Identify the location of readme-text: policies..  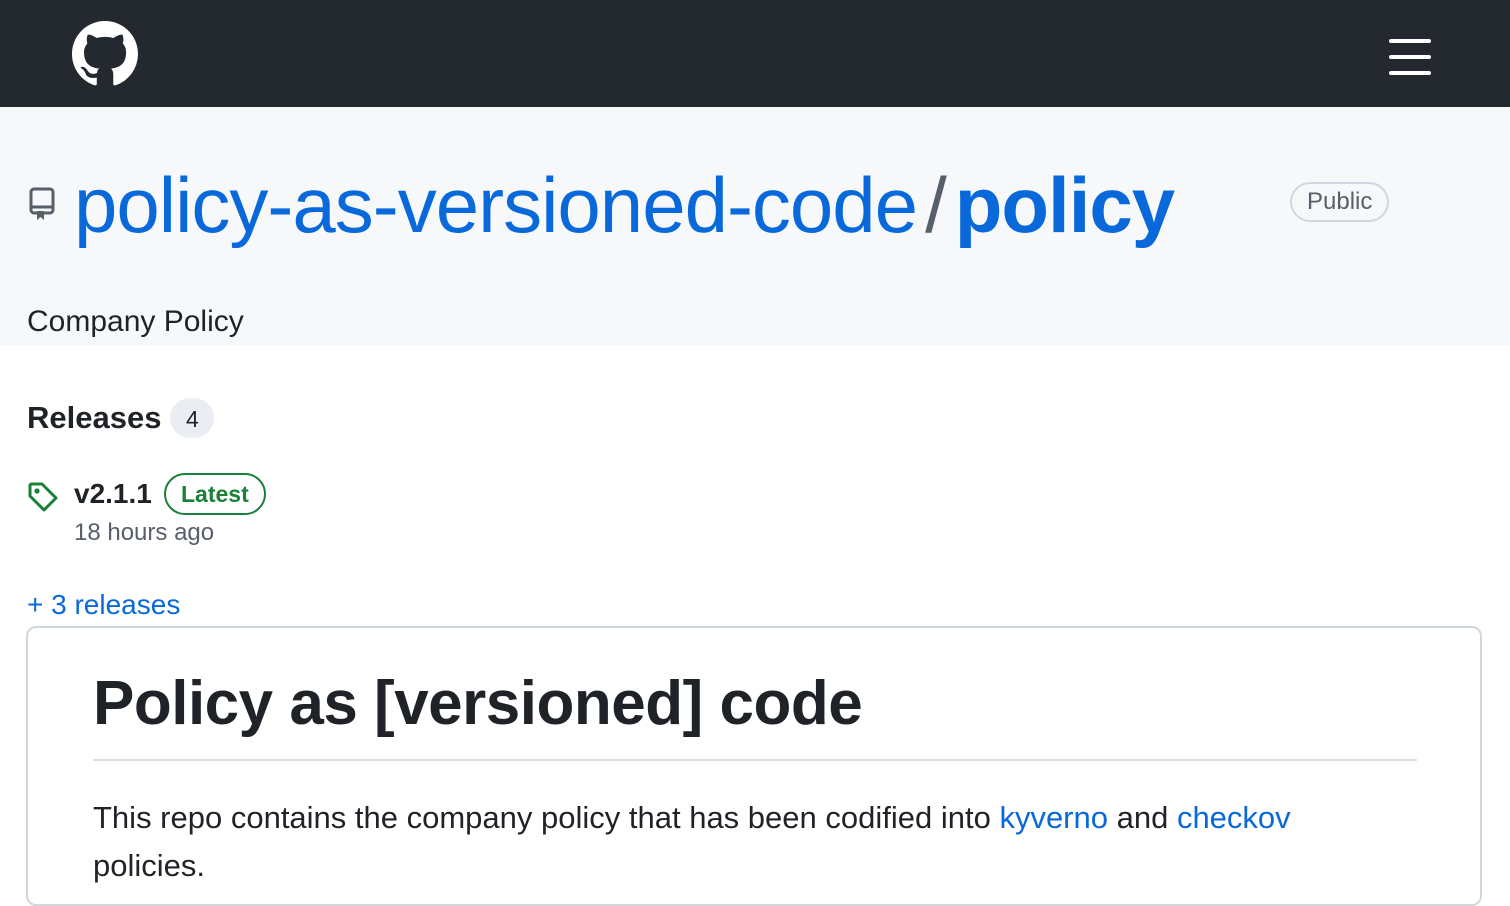
(149, 865).